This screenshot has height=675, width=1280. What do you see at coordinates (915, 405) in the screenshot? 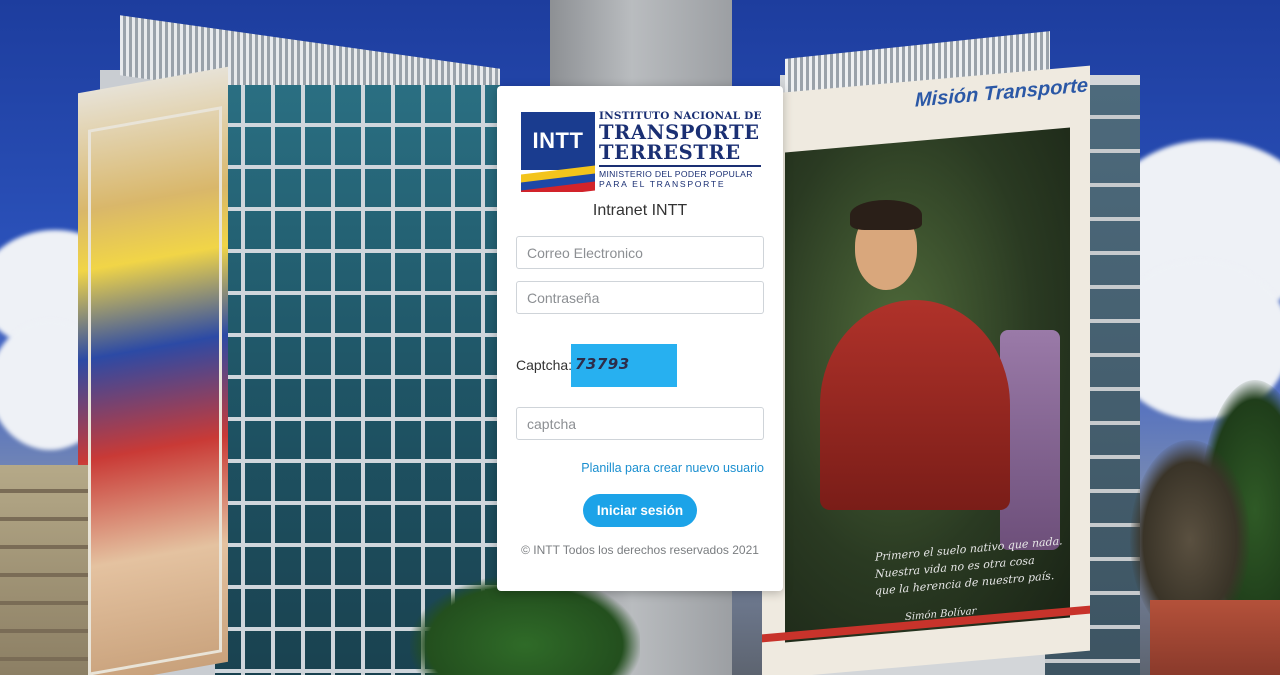
I see `portrait-coat` at bounding box center [915, 405].